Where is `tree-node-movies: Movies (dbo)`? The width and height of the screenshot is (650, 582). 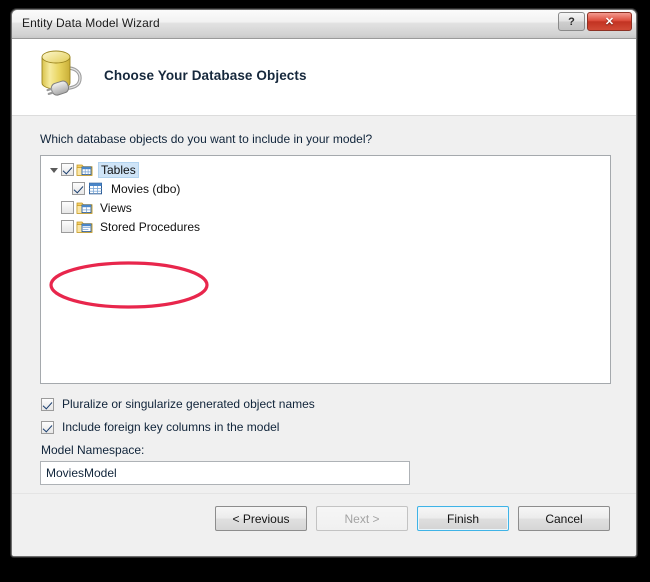 tree-node-movies: Movies (dbo) is located at coordinates (325, 188).